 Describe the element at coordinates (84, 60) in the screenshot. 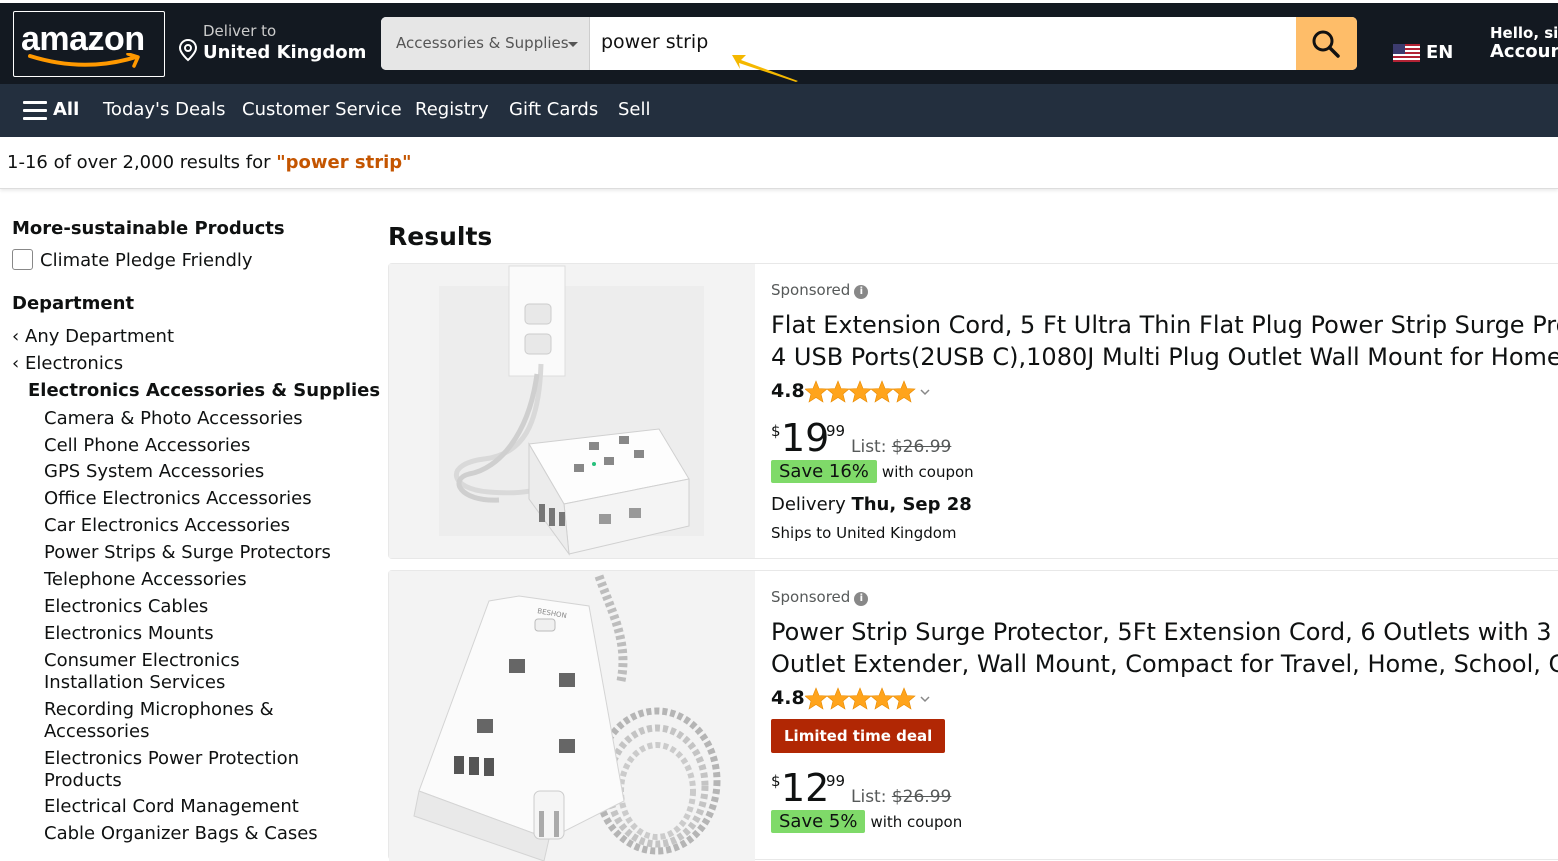

I see `logo-smile-icon` at that location.